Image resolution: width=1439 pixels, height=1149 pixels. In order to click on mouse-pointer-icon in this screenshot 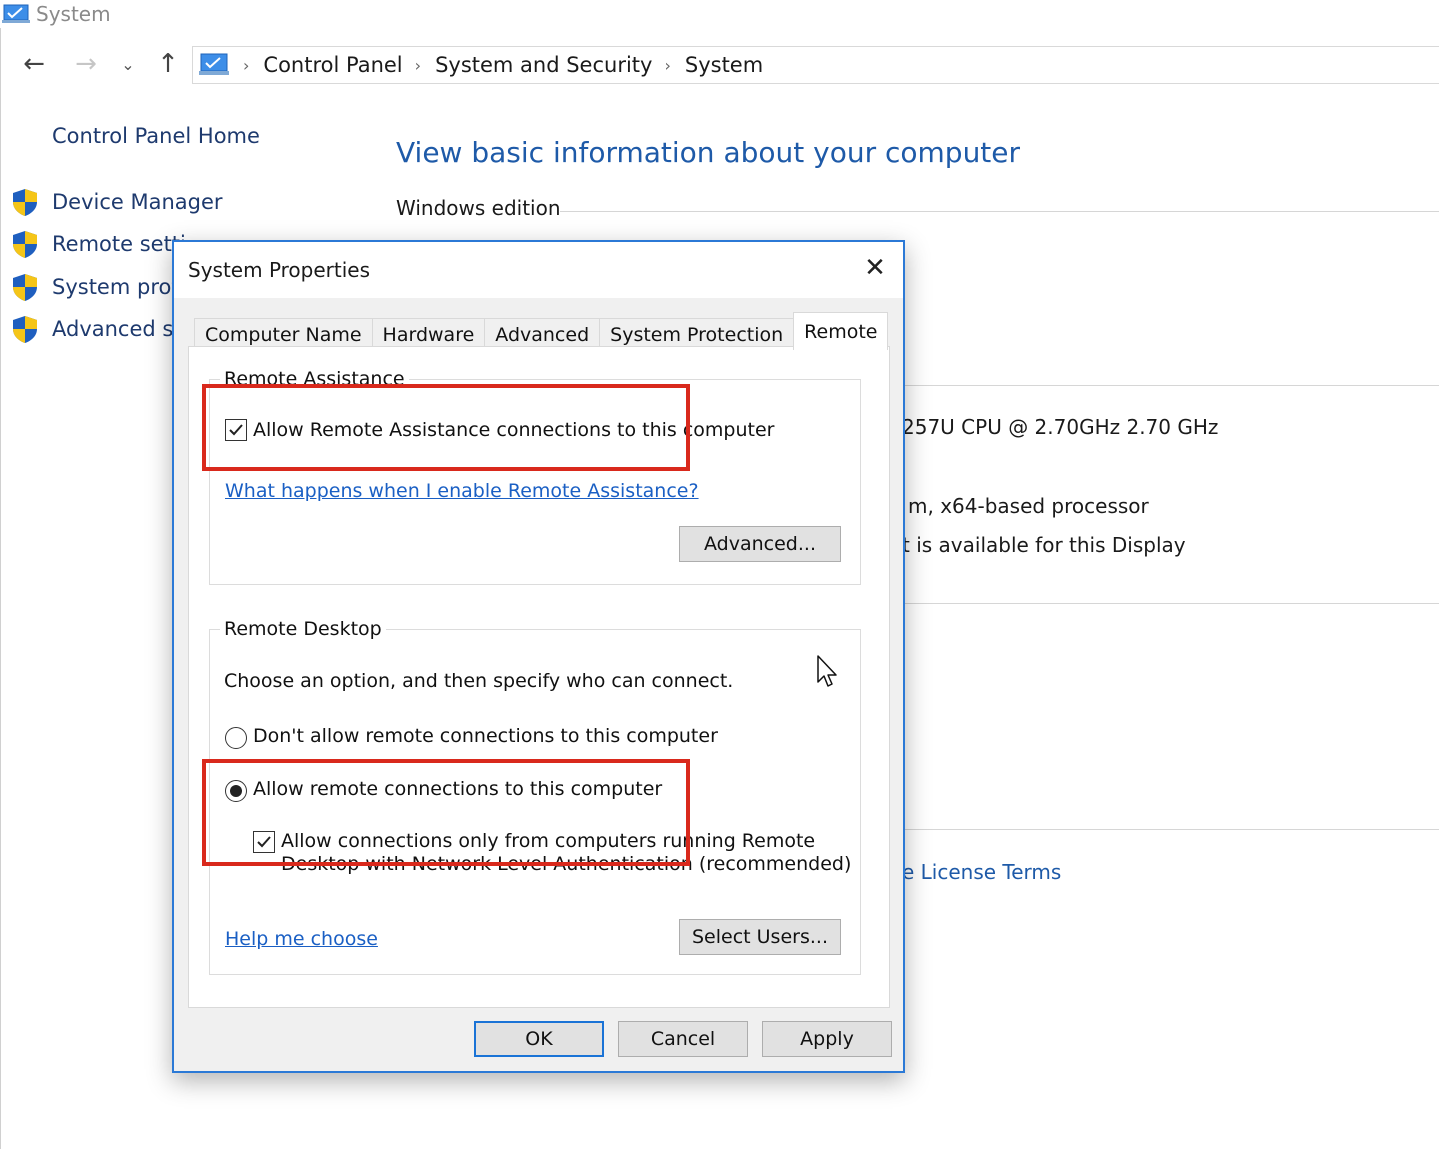, I will do `click(827, 671)`.